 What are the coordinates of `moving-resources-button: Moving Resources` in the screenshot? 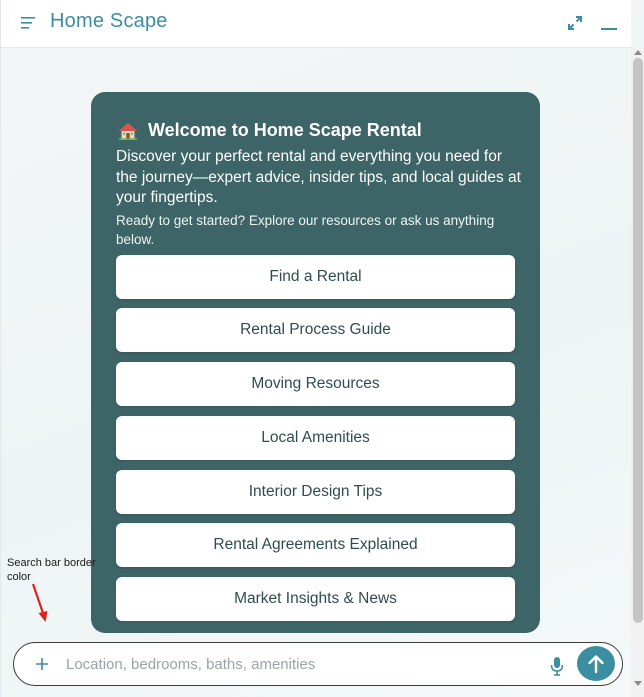 It's located at (315, 384).